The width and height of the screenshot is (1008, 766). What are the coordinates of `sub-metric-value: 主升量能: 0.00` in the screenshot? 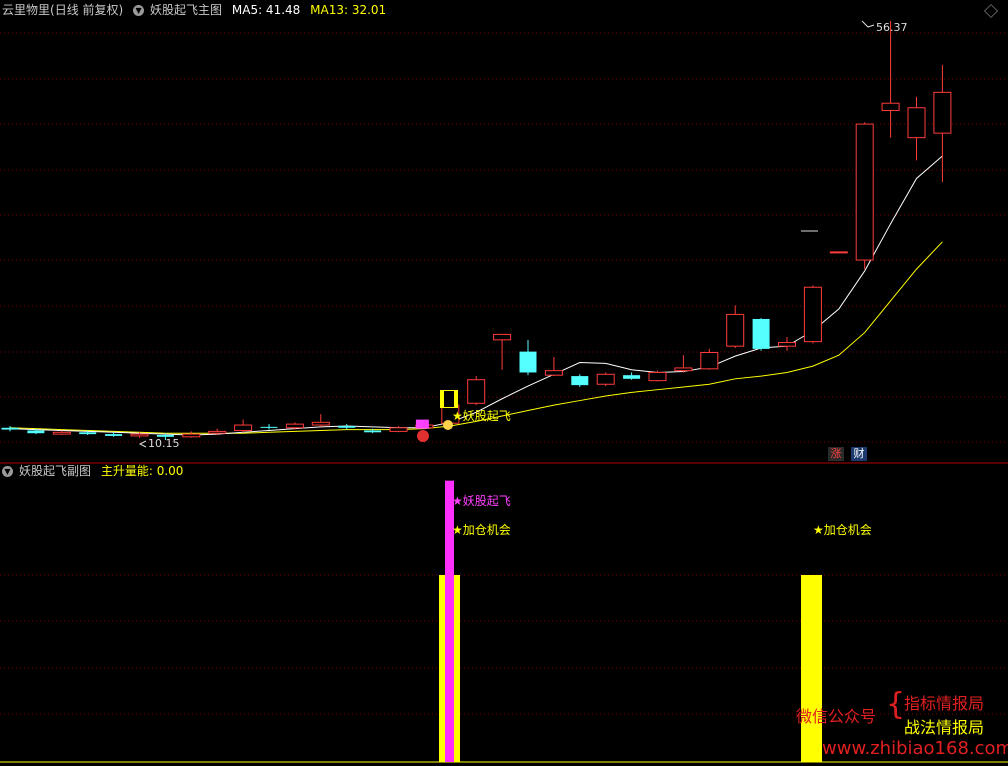 It's located at (142, 471).